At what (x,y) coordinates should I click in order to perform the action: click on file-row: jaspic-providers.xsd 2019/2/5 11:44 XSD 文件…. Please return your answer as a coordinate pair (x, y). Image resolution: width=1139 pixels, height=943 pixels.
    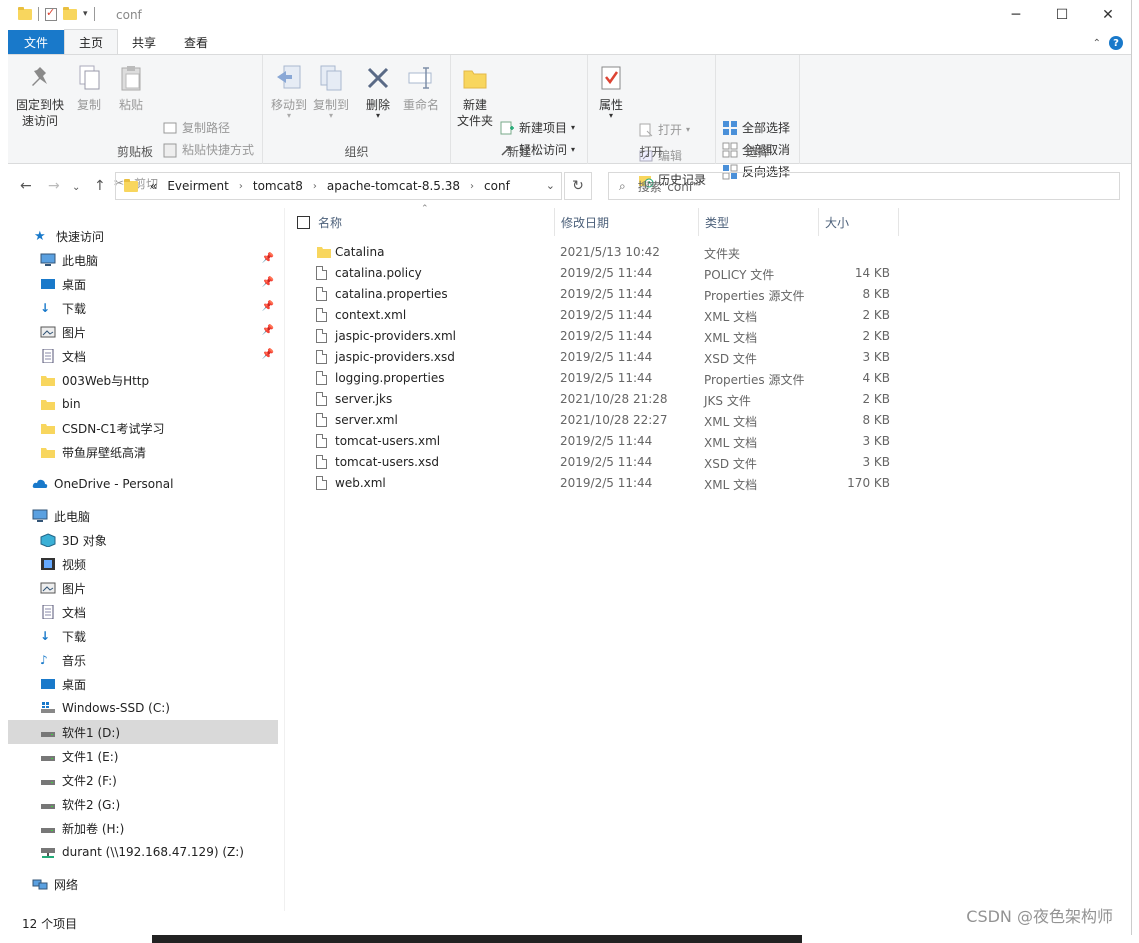
    Looking at the image, I should click on (708, 357).